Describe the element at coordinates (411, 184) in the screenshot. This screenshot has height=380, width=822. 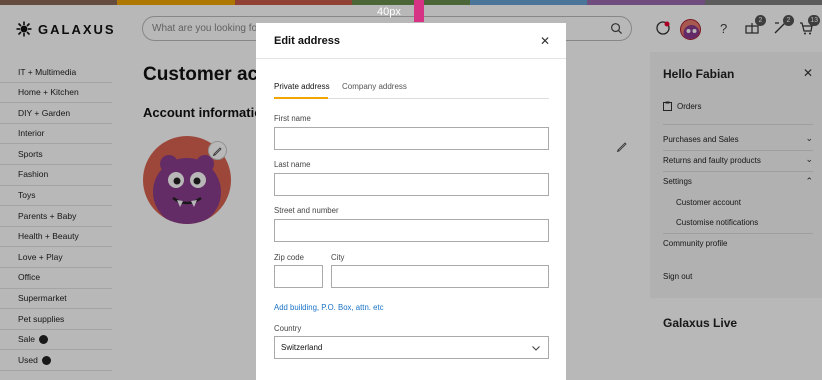
I see `last-name-field` at that location.